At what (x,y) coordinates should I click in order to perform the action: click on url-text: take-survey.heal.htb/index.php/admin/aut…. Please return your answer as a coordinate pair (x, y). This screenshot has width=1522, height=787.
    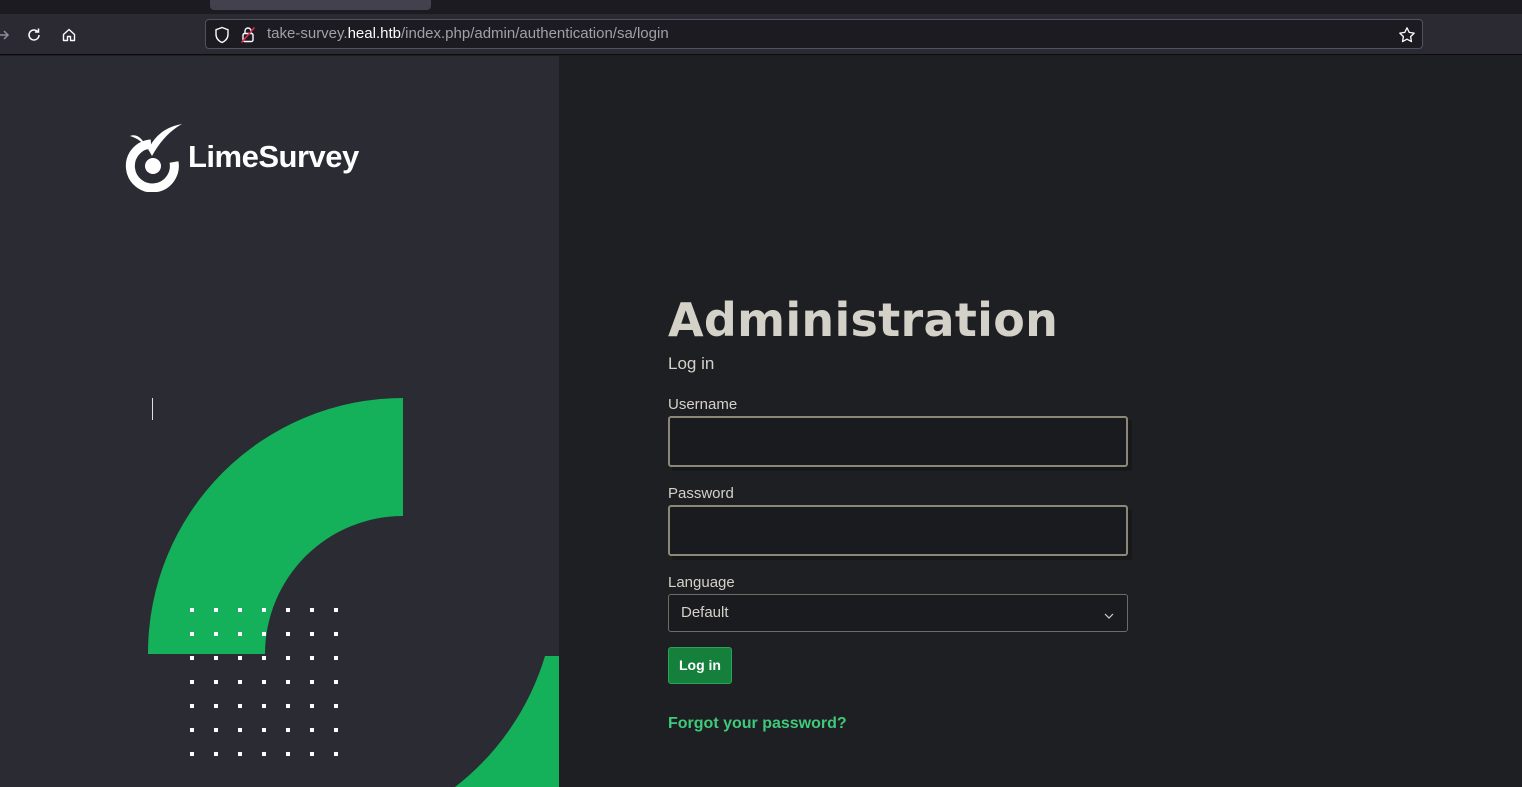
    Looking at the image, I should click on (468, 33).